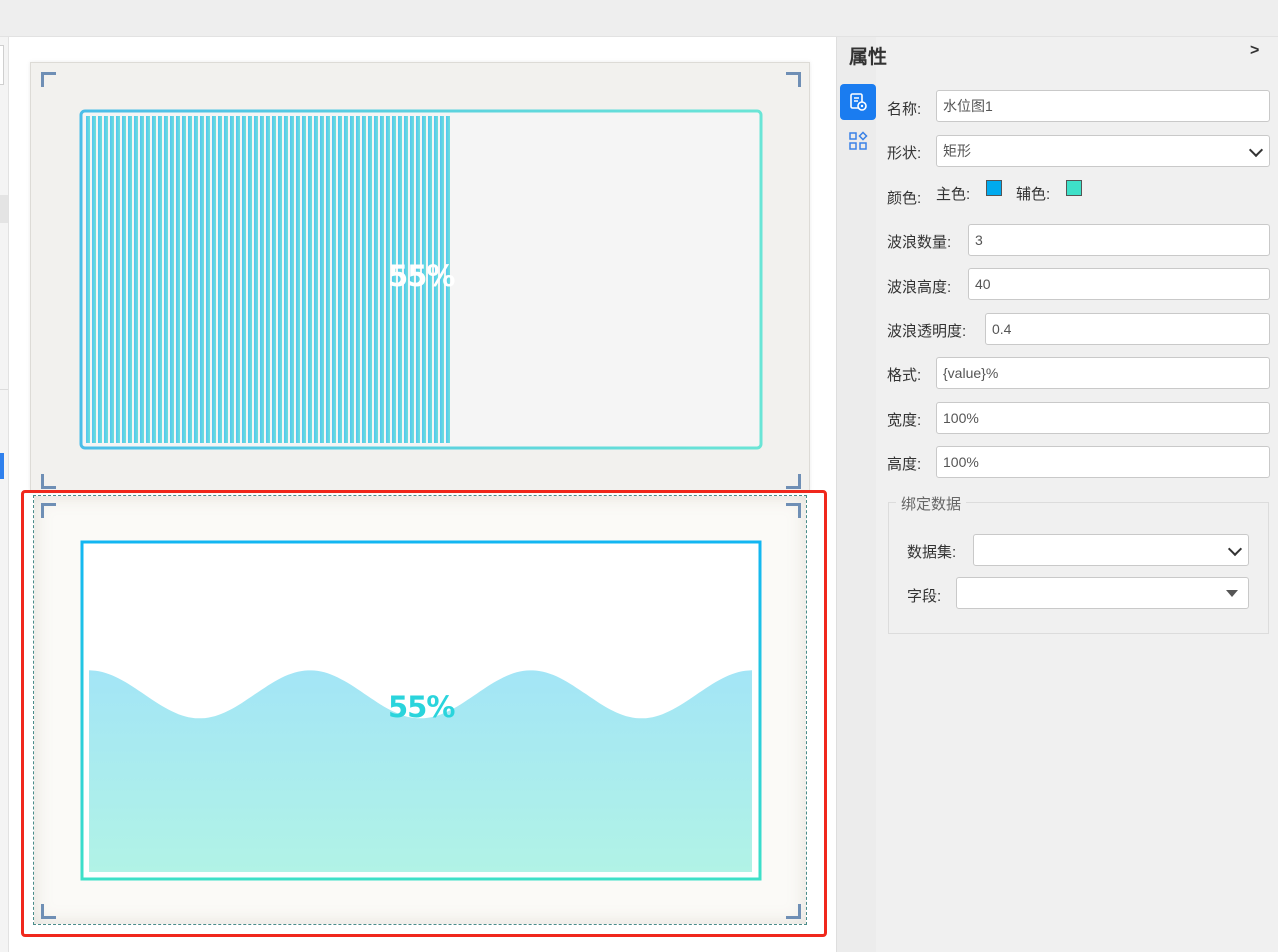 The image size is (1278, 952). I want to click on wave-height-label: 波浪高度:, so click(919, 287).